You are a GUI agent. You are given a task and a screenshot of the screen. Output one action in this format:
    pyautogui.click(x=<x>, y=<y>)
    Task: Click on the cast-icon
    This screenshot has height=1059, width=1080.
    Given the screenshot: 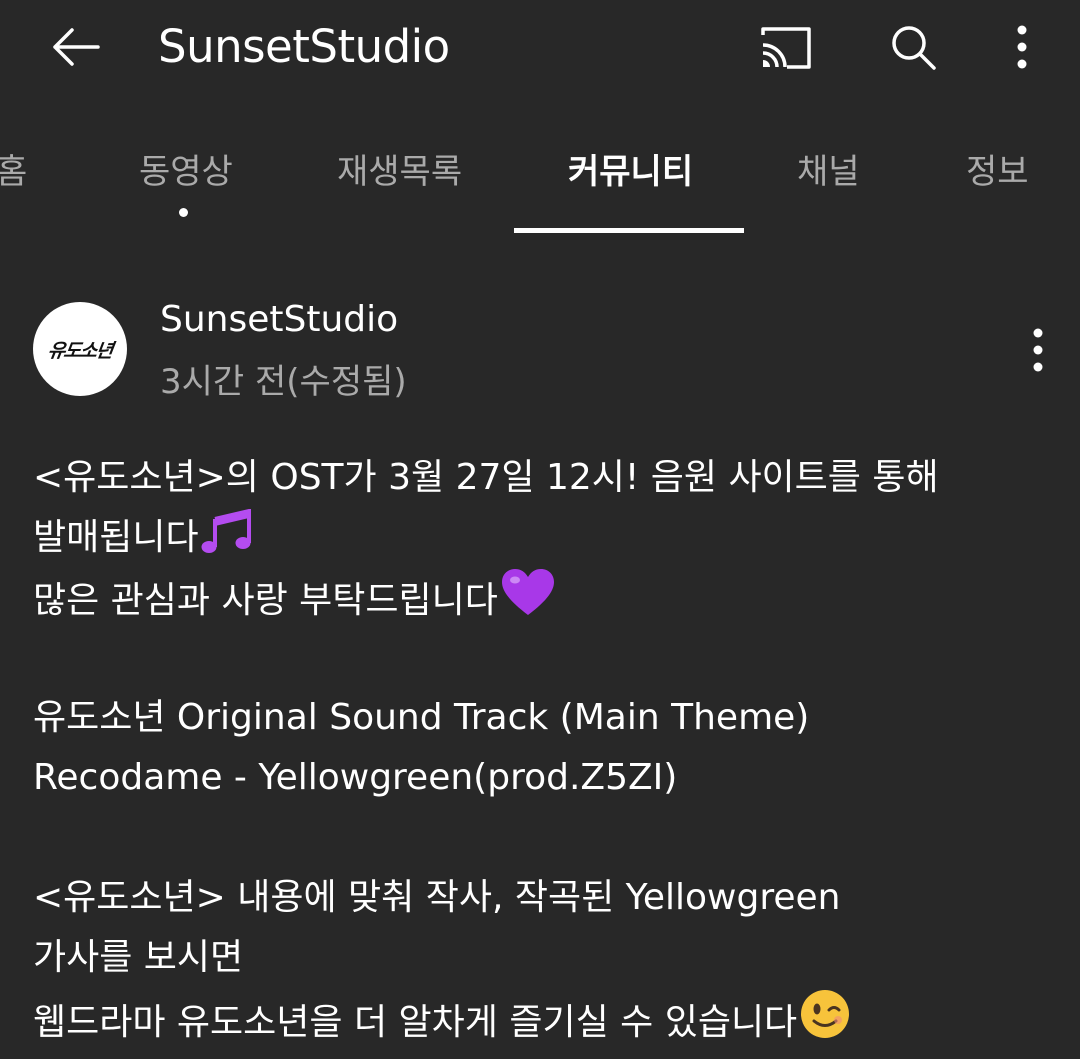 What is the action you would take?
    pyautogui.click(x=786, y=48)
    